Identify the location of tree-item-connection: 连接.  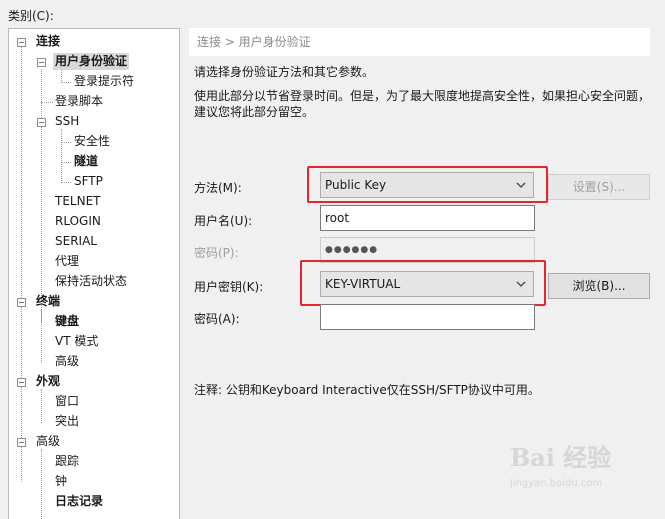
(48, 41).